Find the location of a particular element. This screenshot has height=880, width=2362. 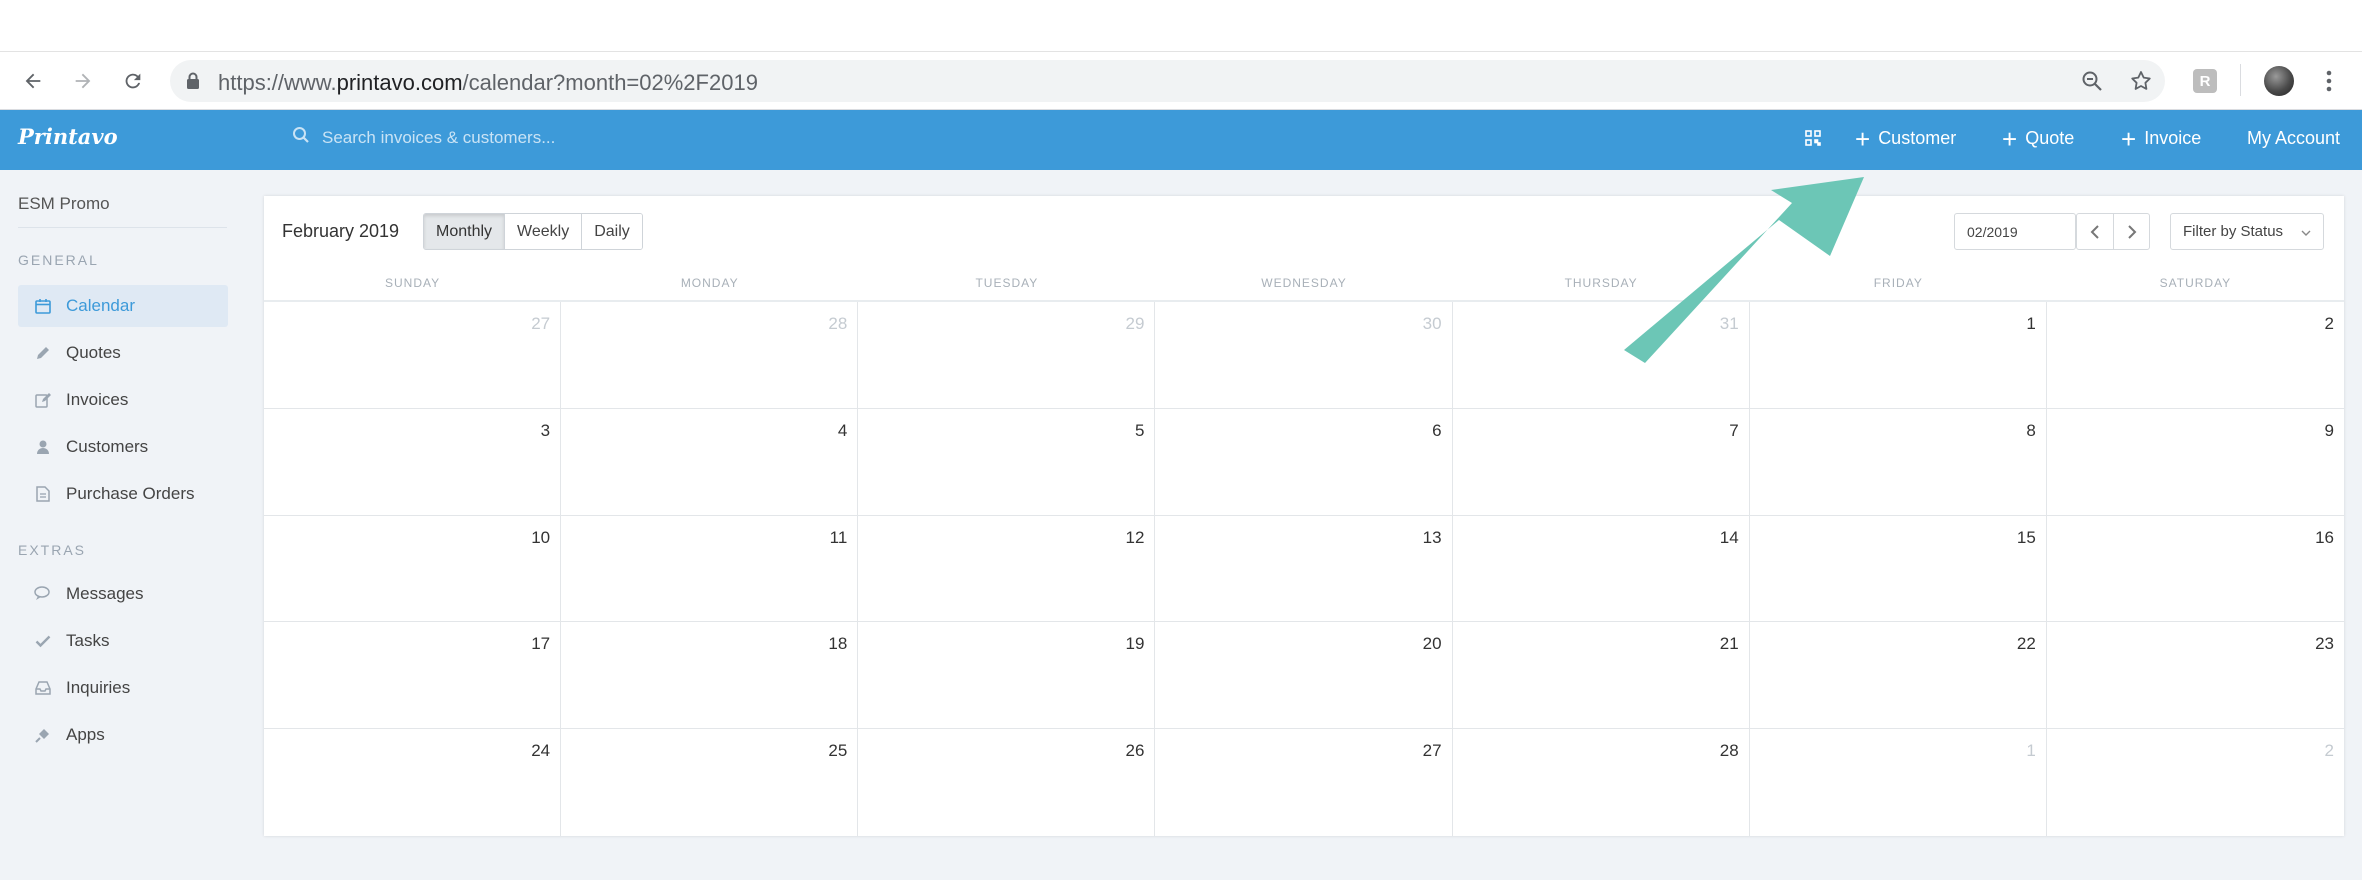

bookmark-star-icon is located at coordinates (2141, 81).